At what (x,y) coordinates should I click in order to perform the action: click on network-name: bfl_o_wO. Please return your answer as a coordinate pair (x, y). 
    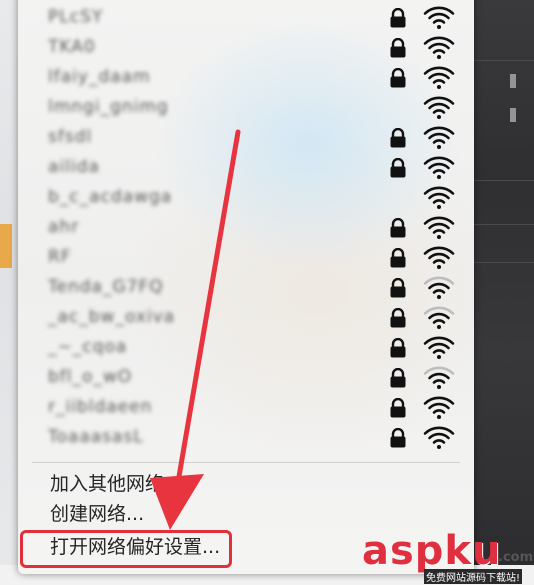
    Looking at the image, I should click on (90, 377).